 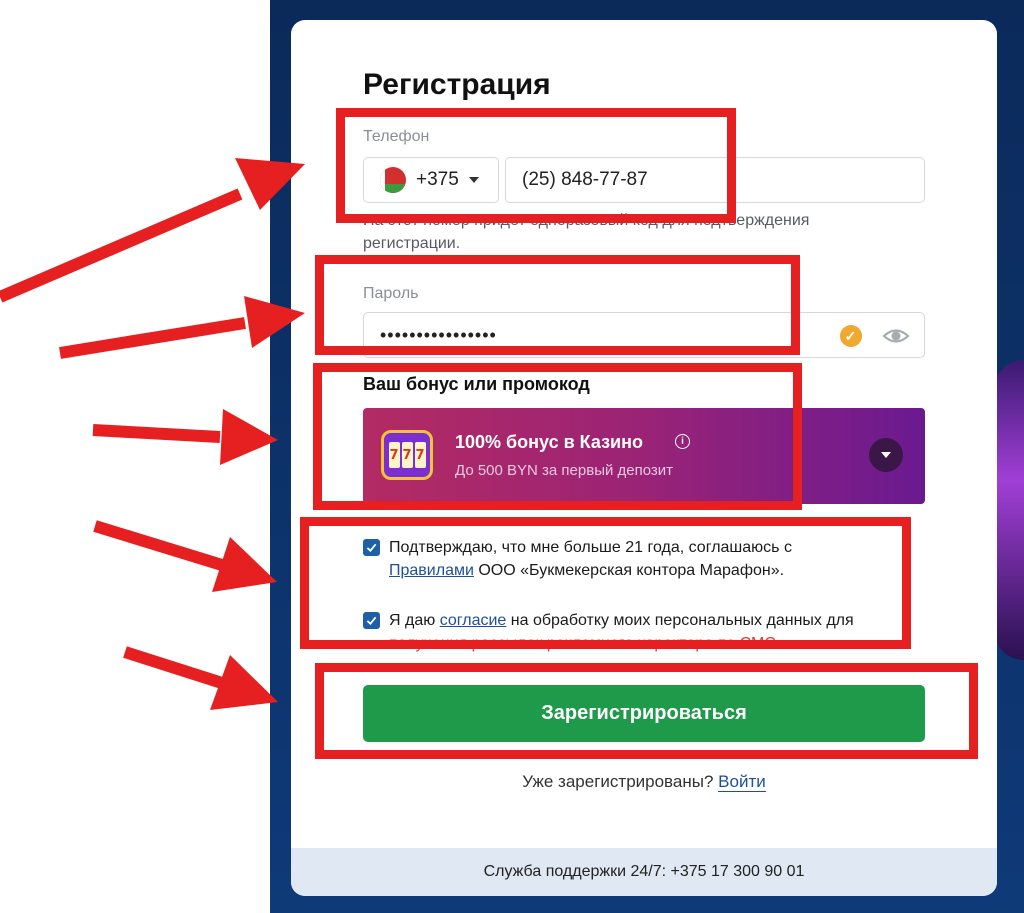 I want to click on annotation-box-phone, so click(x=536, y=165).